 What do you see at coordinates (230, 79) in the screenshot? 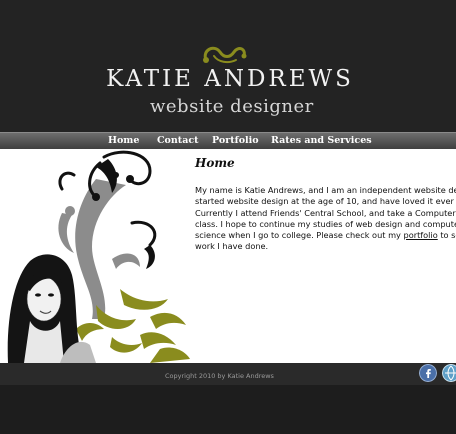
I see `site-title: KATIE ANDREWS` at bounding box center [230, 79].